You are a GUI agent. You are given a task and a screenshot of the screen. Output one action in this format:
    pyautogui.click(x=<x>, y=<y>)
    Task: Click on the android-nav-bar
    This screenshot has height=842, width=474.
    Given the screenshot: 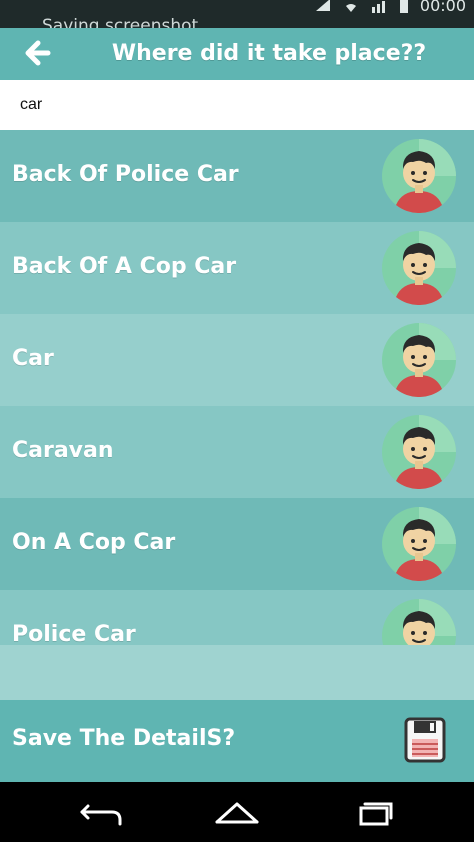 What is the action you would take?
    pyautogui.click(x=237, y=812)
    